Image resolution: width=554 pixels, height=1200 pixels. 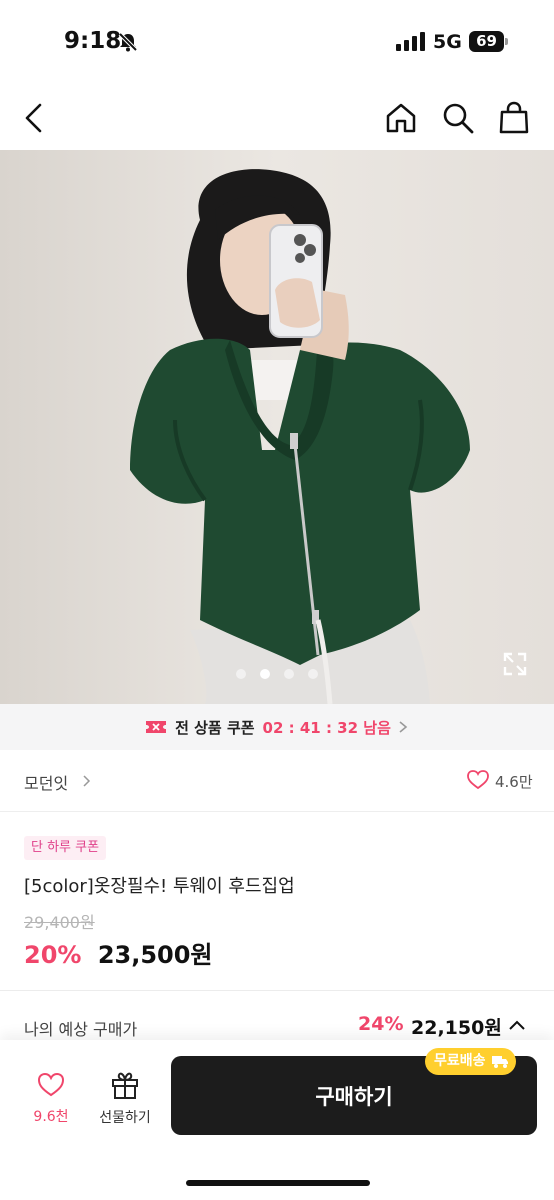 What do you see at coordinates (265, 674) in the screenshot?
I see `carousel-dot-active` at bounding box center [265, 674].